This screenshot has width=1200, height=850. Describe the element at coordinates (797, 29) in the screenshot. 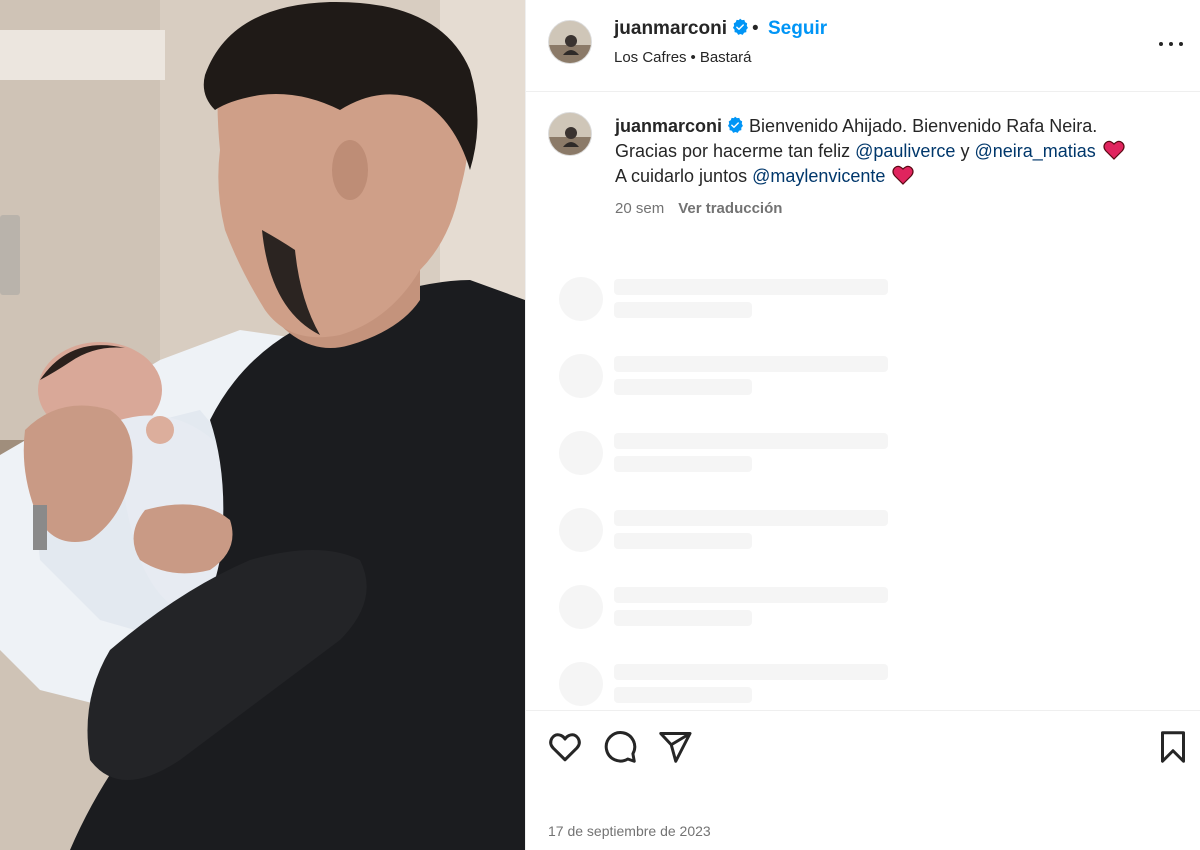

I see `follow-button: Seguir` at that location.